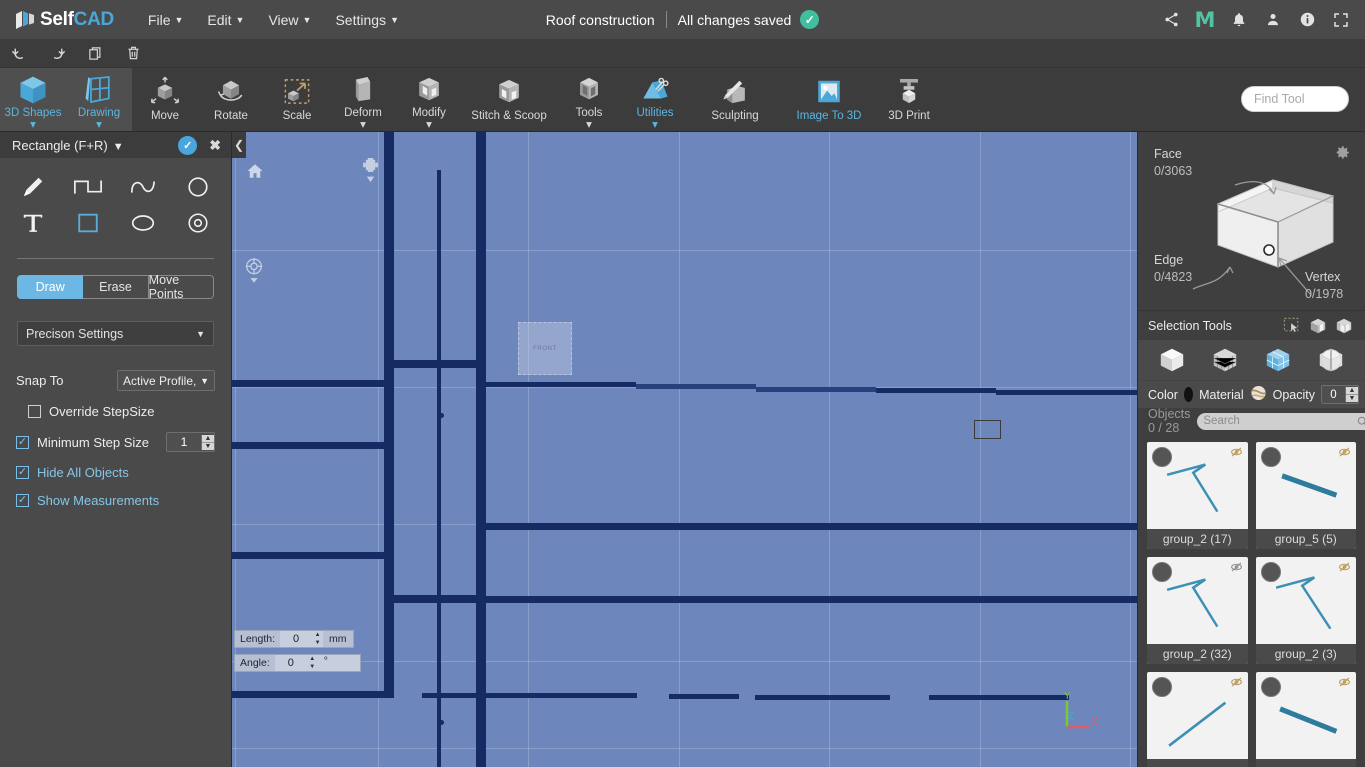 Image resolution: width=1365 pixels, height=767 pixels. I want to click on notifications-bell-icon, so click(1239, 20).